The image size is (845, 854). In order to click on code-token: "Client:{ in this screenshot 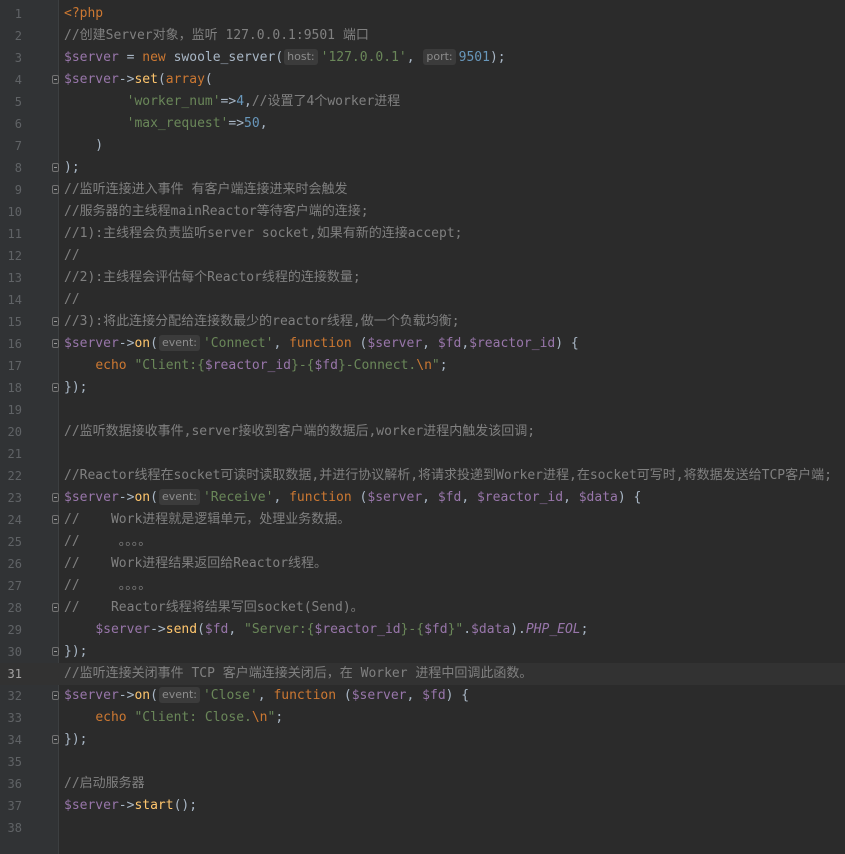, I will do `click(169, 365)`.